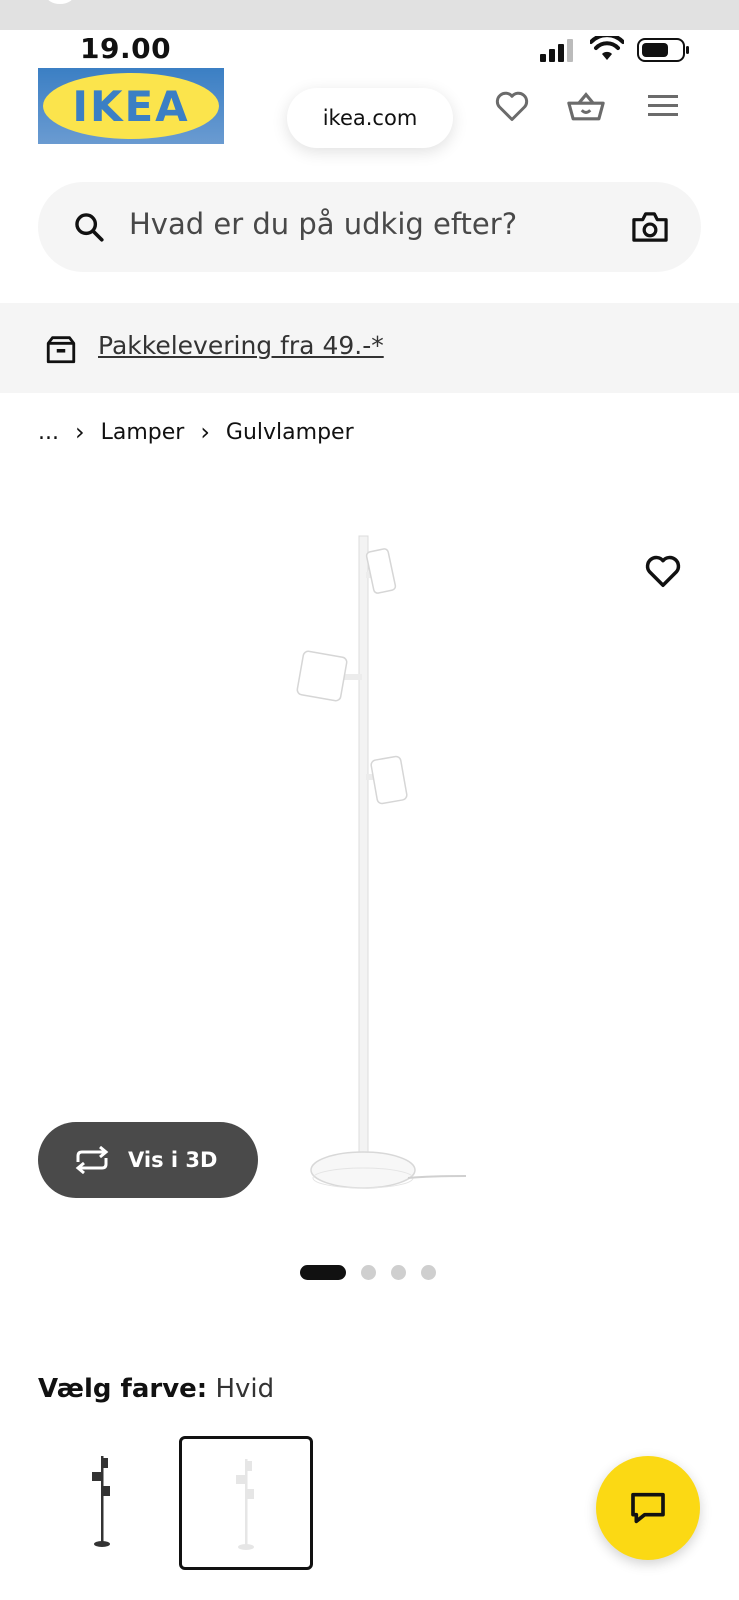  What do you see at coordinates (241, 345) in the screenshot?
I see `delivery-link: Pakkelevering fra 49.-*` at bounding box center [241, 345].